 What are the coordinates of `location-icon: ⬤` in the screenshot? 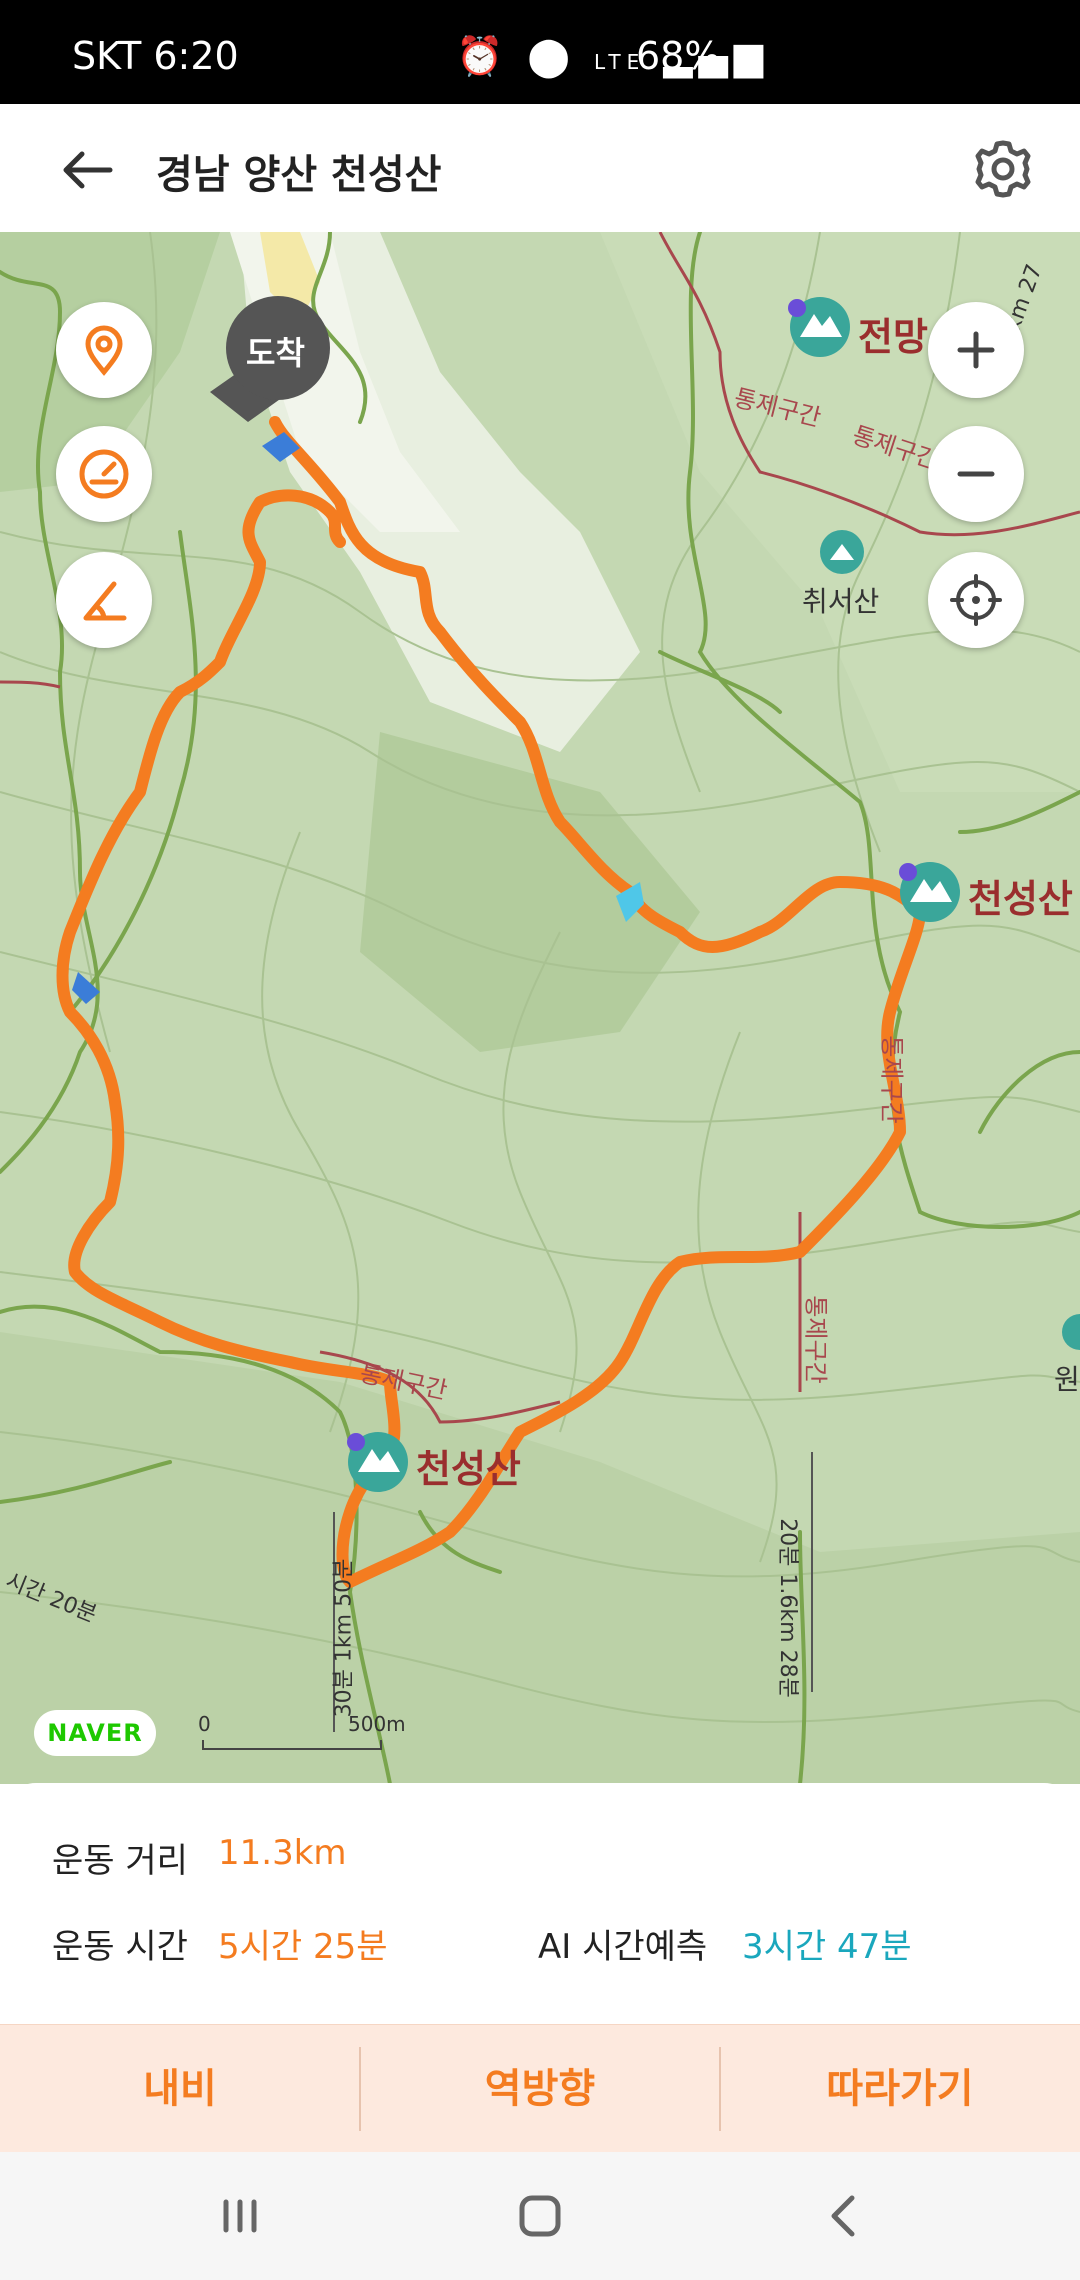 It's located at (551, 56).